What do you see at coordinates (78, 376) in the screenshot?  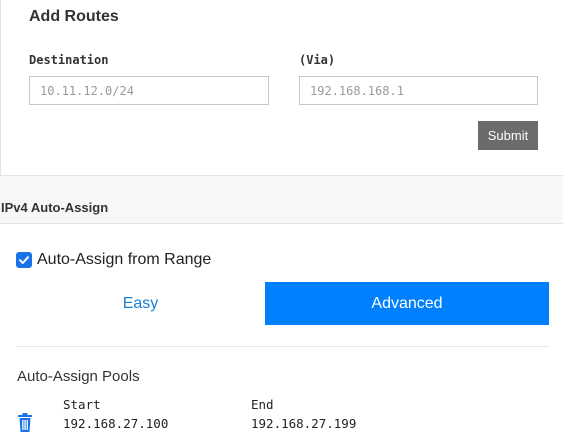 I see `auto-assign-pools-title: Auto-Assign Pools` at bounding box center [78, 376].